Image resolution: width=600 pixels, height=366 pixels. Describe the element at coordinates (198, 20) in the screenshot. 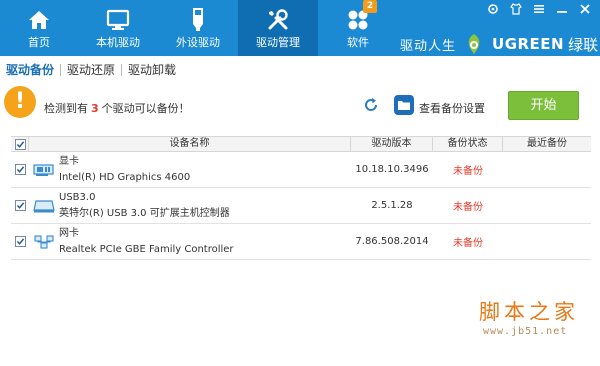

I see `usb-icon` at that location.